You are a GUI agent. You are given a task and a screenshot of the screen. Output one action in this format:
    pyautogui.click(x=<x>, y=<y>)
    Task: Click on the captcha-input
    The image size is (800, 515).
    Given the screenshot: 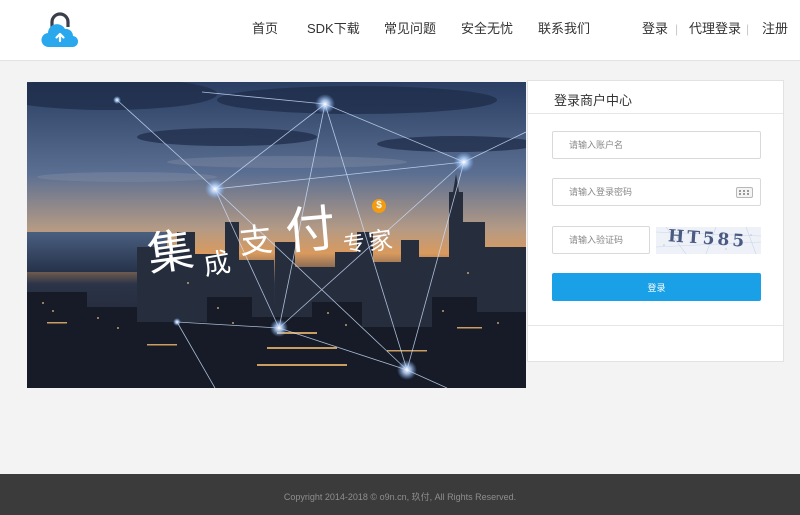 What is the action you would take?
    pyautogui.click(x=601, y=240)
    